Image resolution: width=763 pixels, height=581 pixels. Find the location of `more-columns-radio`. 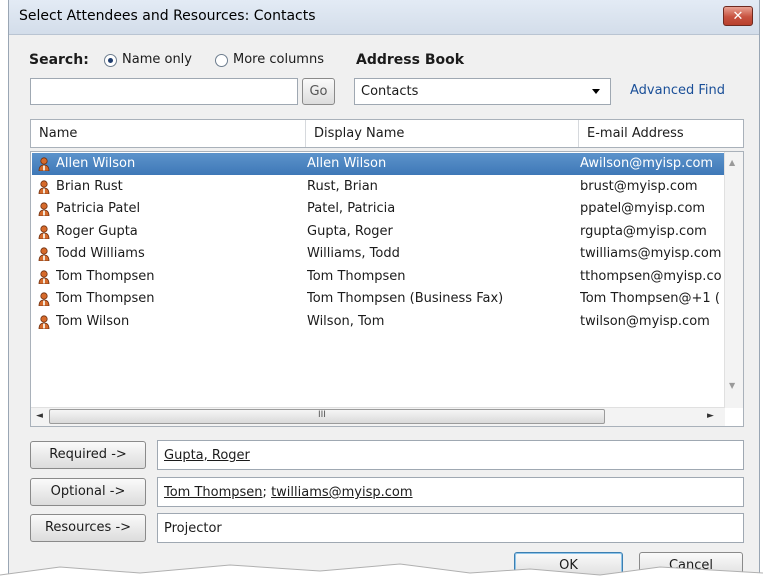

more-columns-radio is located at coordinates (221, 60).